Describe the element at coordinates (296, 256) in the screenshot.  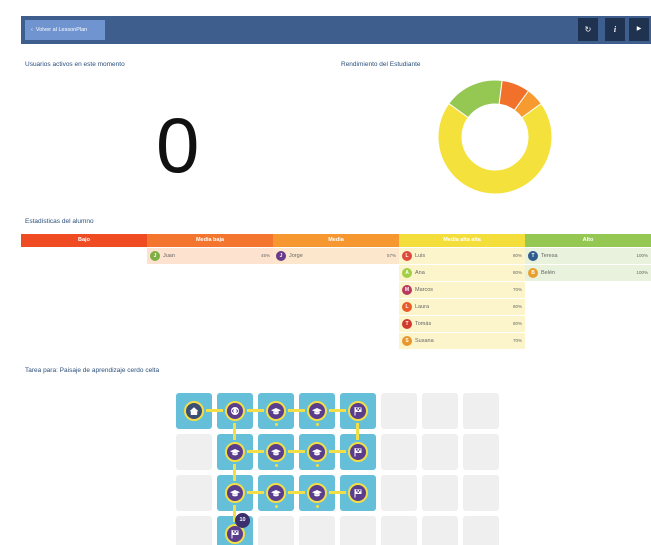
I see `student-name: Jorge` at that location.